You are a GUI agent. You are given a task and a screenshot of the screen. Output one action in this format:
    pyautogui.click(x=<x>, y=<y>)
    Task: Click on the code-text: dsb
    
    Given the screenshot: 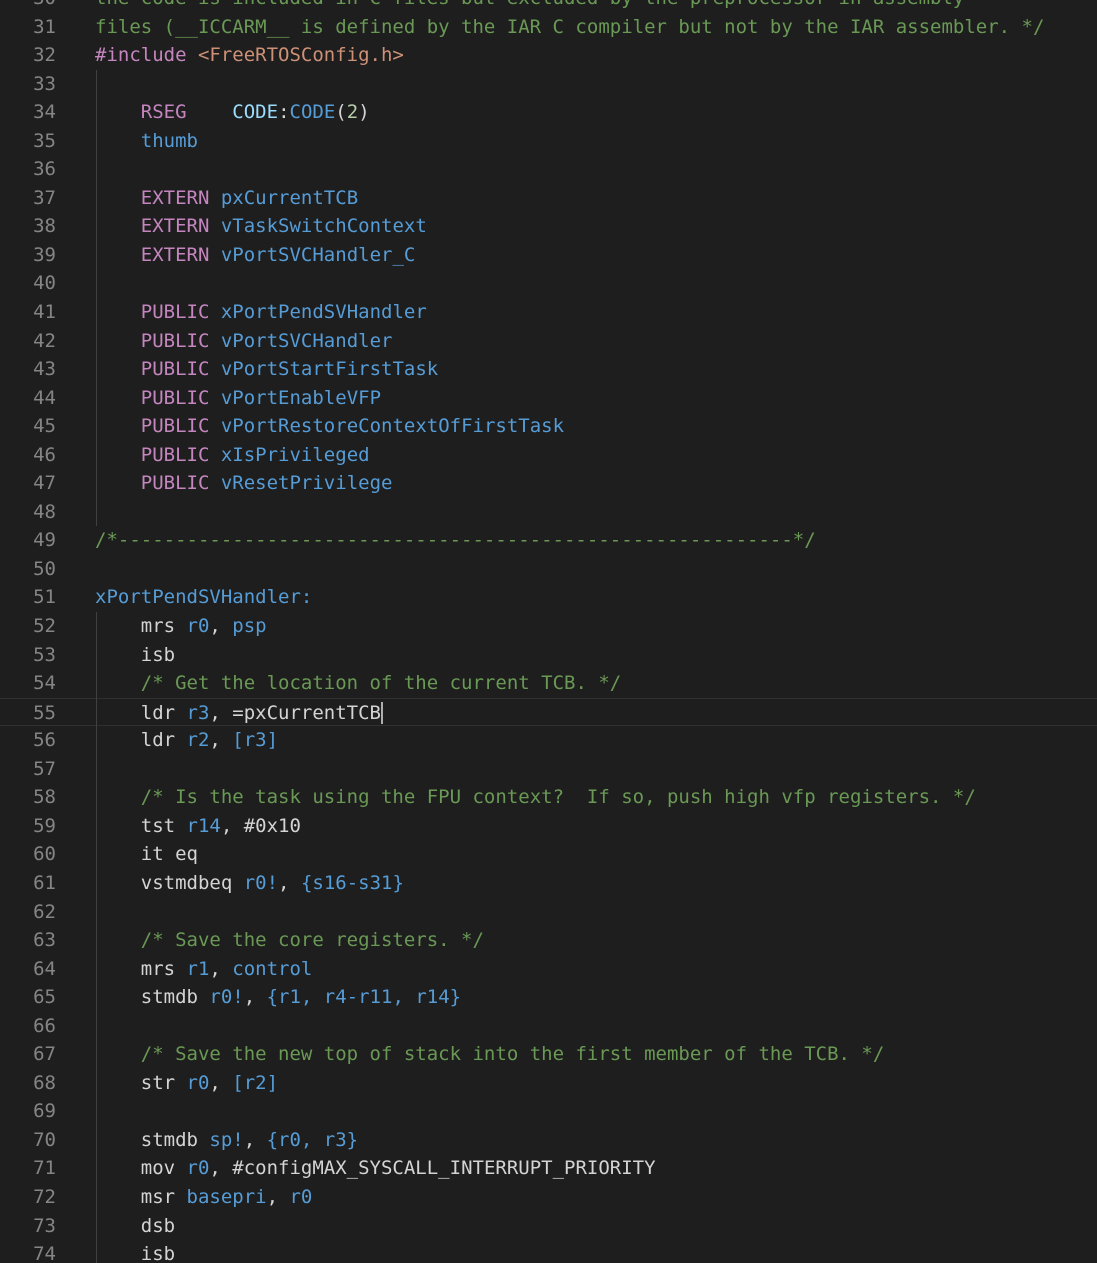 What is the action you would take?
    pyautogui.click(x=135, y=1226)
    